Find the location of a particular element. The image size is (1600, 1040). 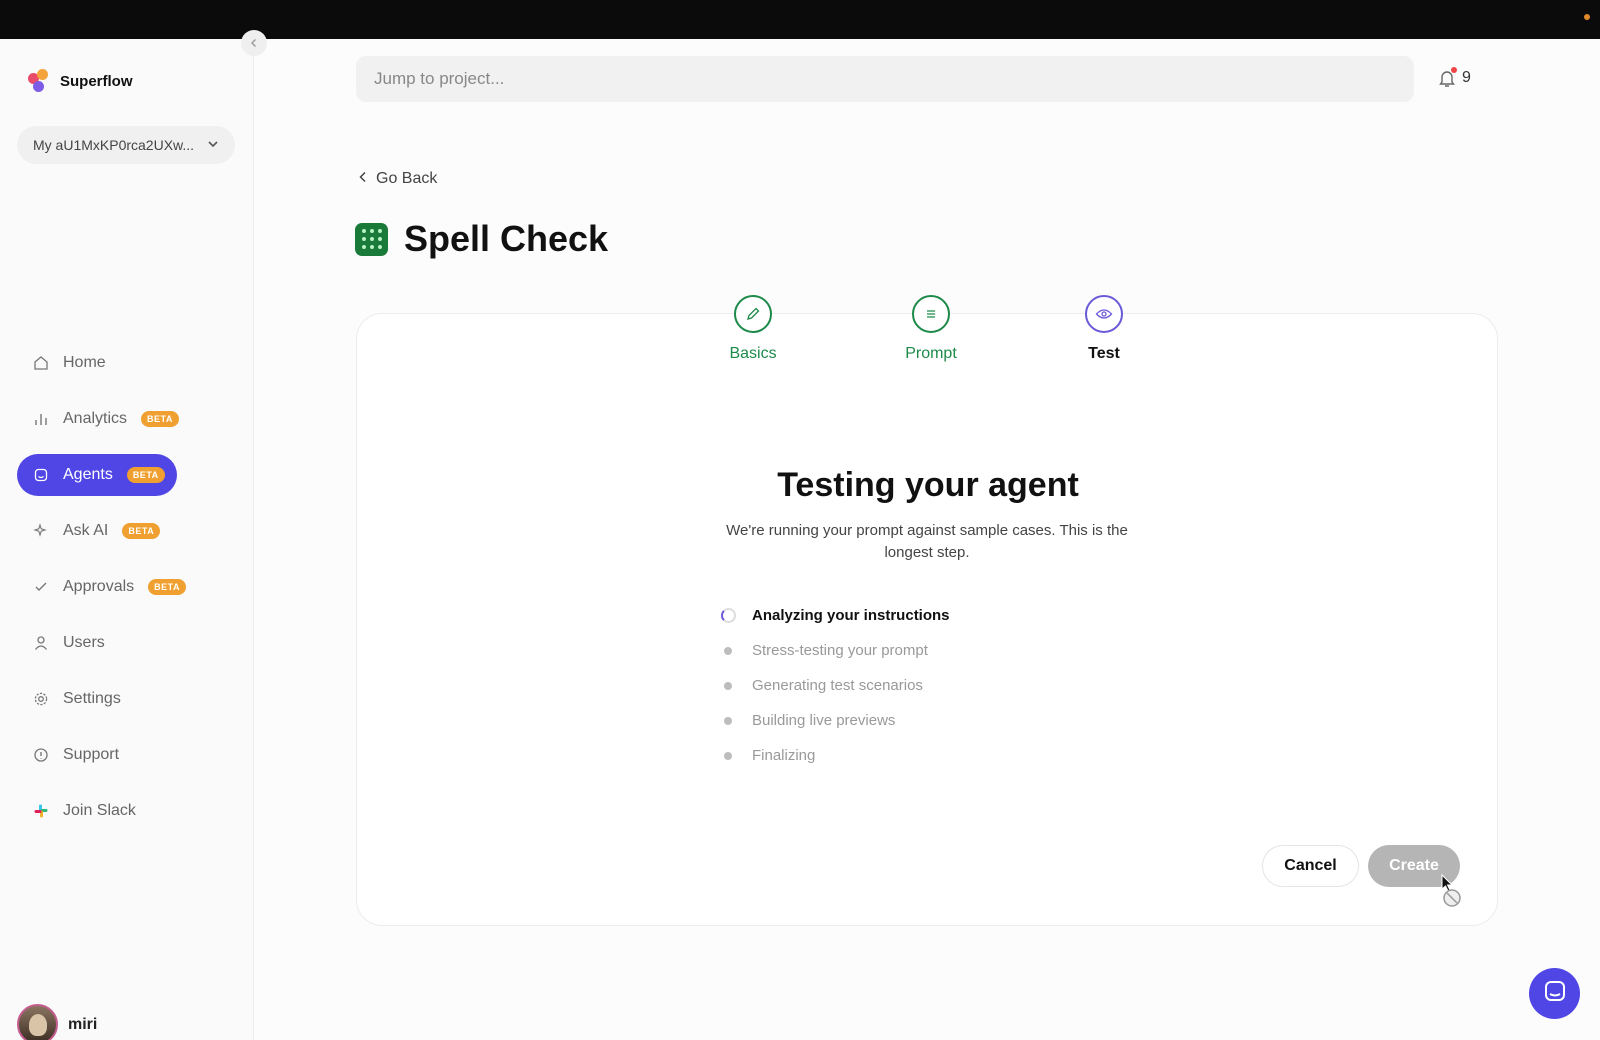

page-title: Spell Check is located at coordinates (506, 238).